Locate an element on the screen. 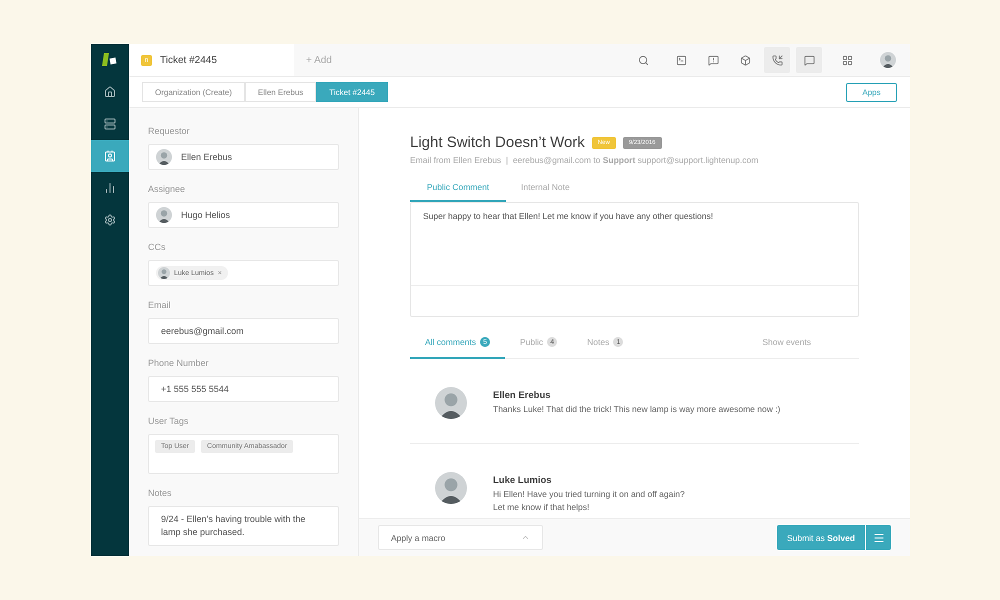 Image resolution: width=1000 pixels, height=600 pixels. comment-text: Thanks Luke! That did the trick! This new lamp is way more awesome now :) is located at coordinates (636, 409).